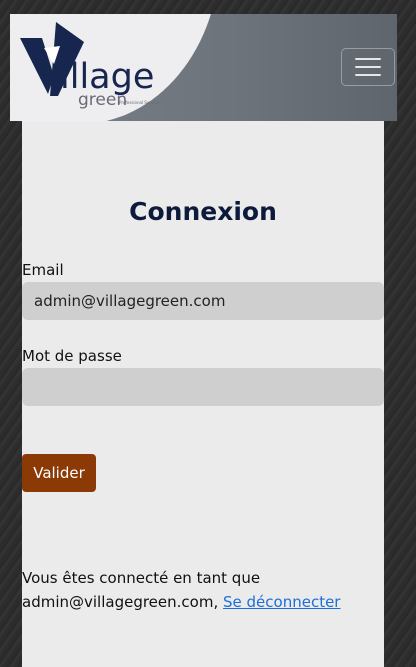 This screenshot has width=416, height=667. Describe the element at coordinates (281, 602) in the screenshot. I see `logout-link: Se déconnecter` at that location.